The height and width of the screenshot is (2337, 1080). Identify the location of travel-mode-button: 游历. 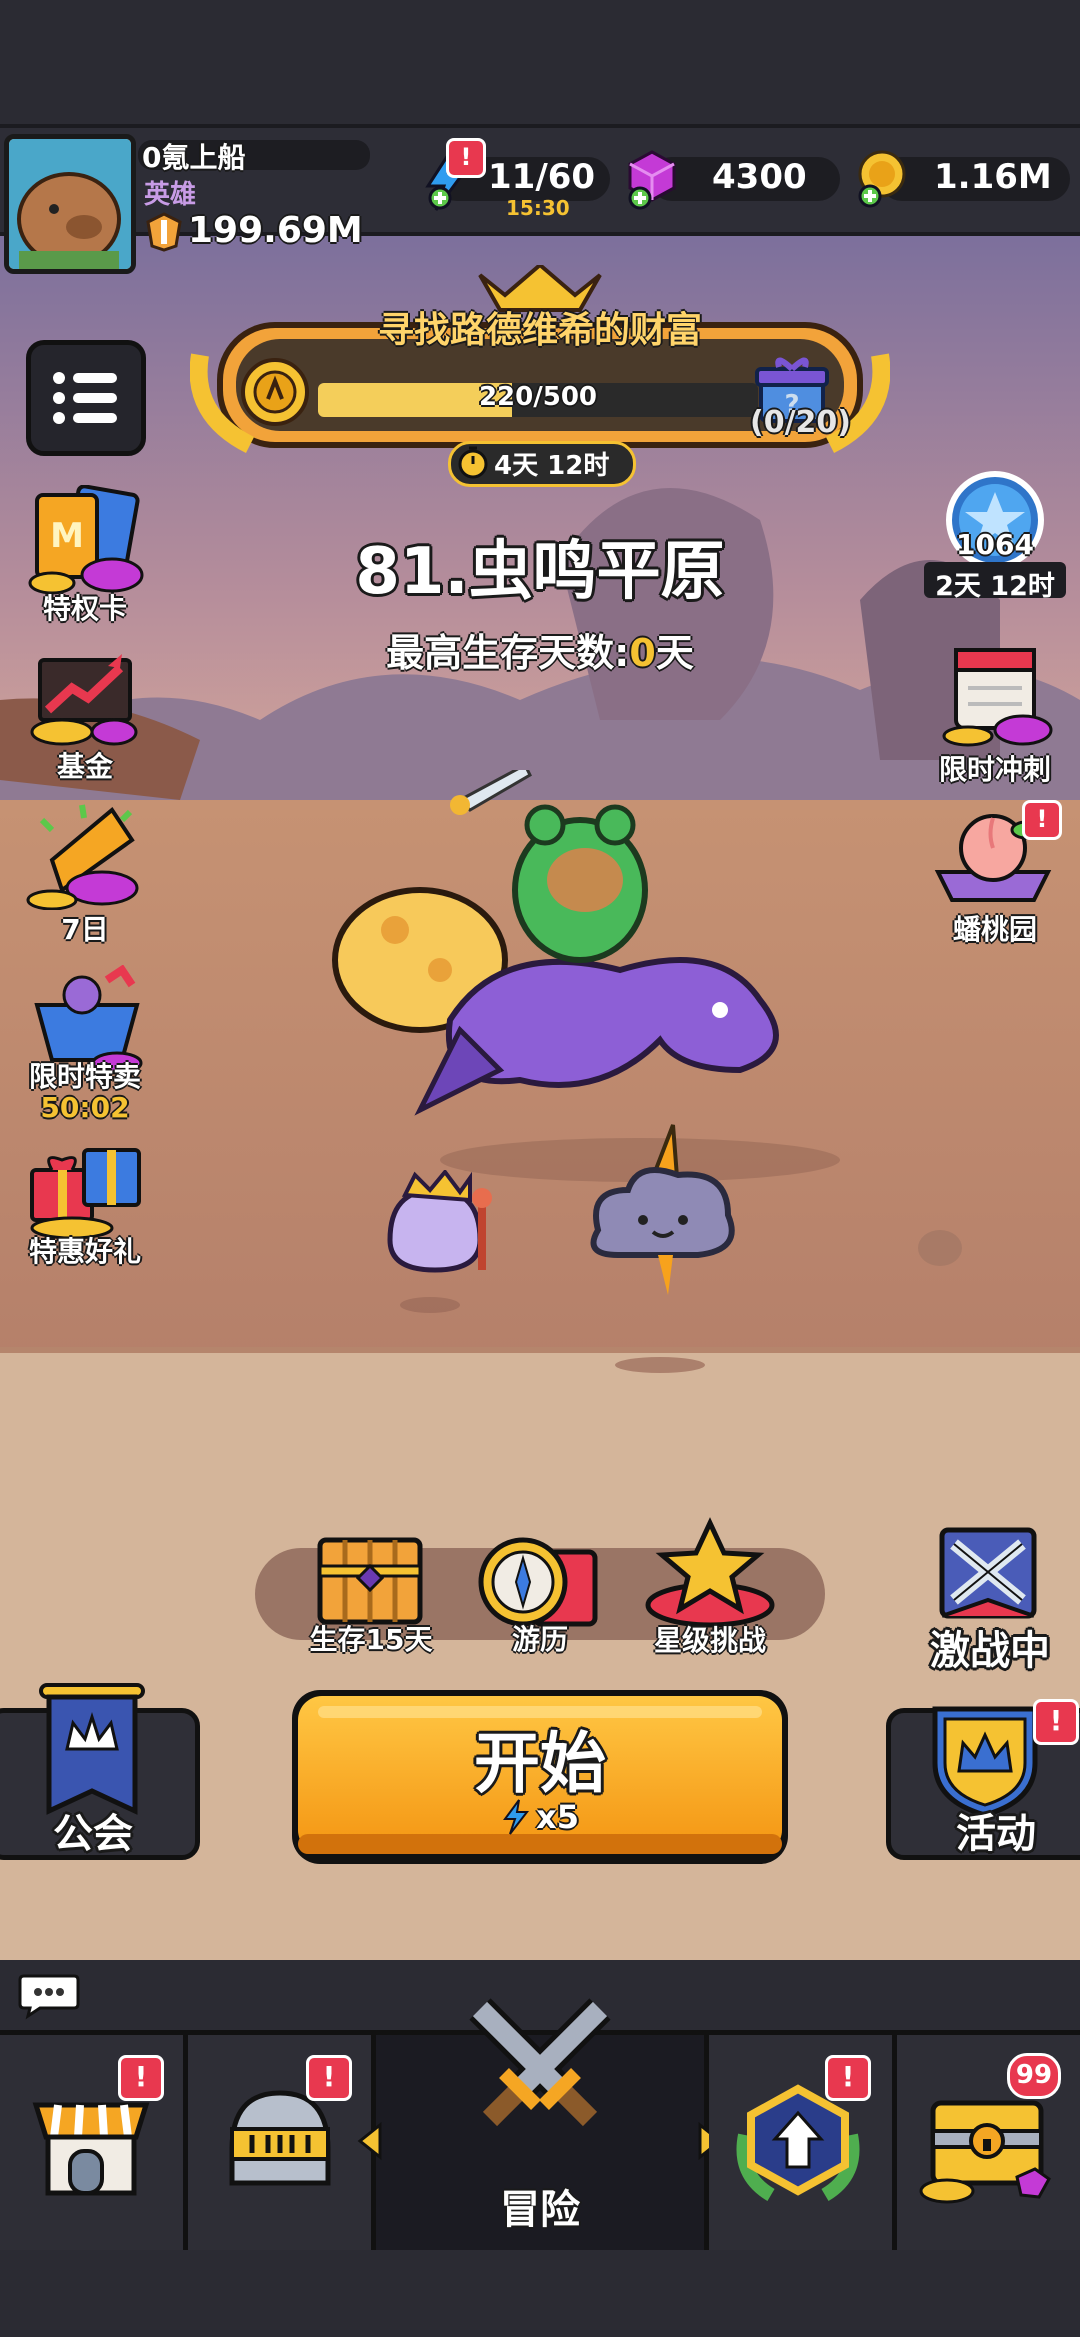
(540, 1592).